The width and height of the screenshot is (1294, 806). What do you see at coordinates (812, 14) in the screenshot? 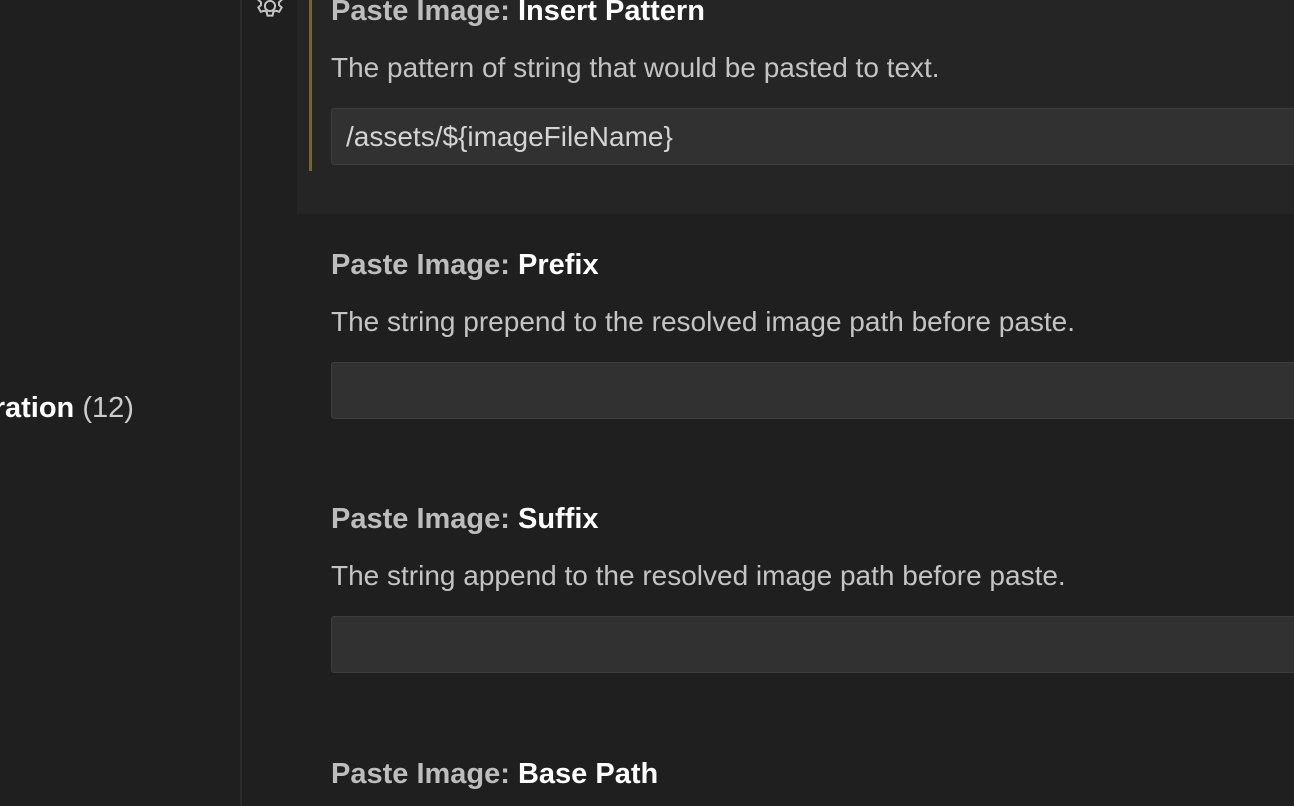
I see `setting-title: Paste Image: Insert Pattern` at bounding box center [812, 14].